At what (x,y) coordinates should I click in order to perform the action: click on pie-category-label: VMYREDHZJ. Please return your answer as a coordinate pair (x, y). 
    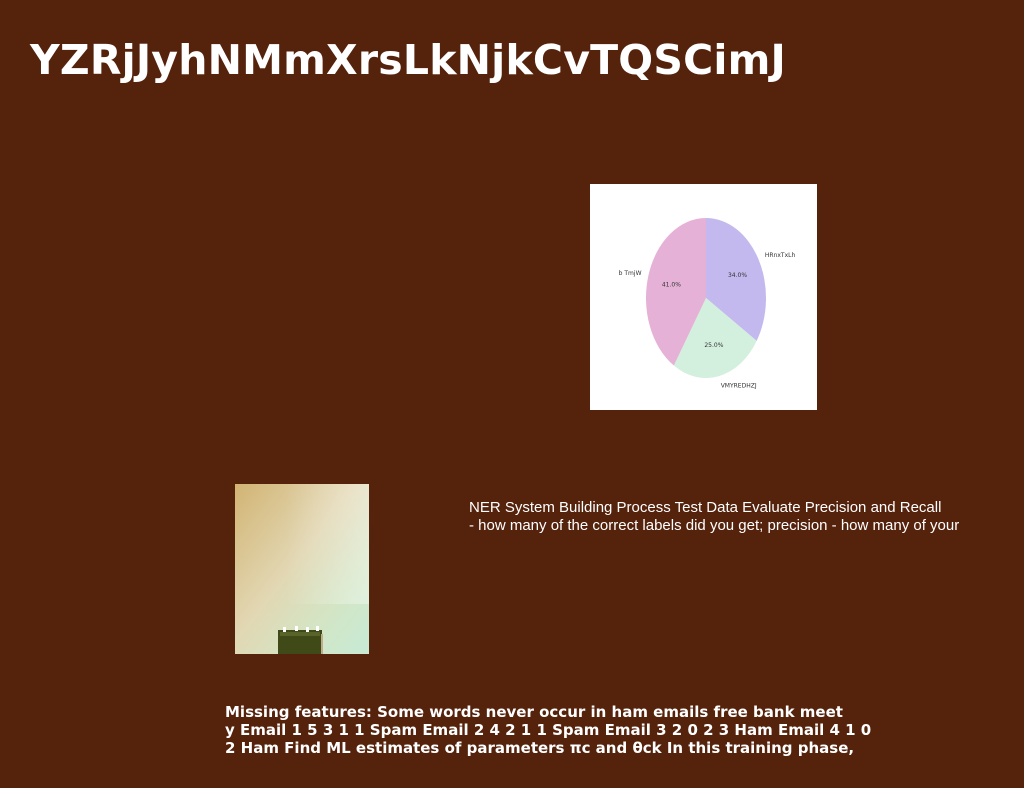
    Looking at the image, I should click on (739, 385).